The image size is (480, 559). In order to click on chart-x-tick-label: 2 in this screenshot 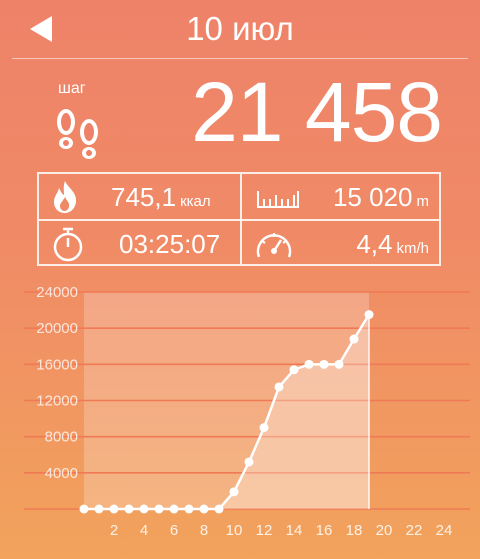, I will do `click(114, 530)`.